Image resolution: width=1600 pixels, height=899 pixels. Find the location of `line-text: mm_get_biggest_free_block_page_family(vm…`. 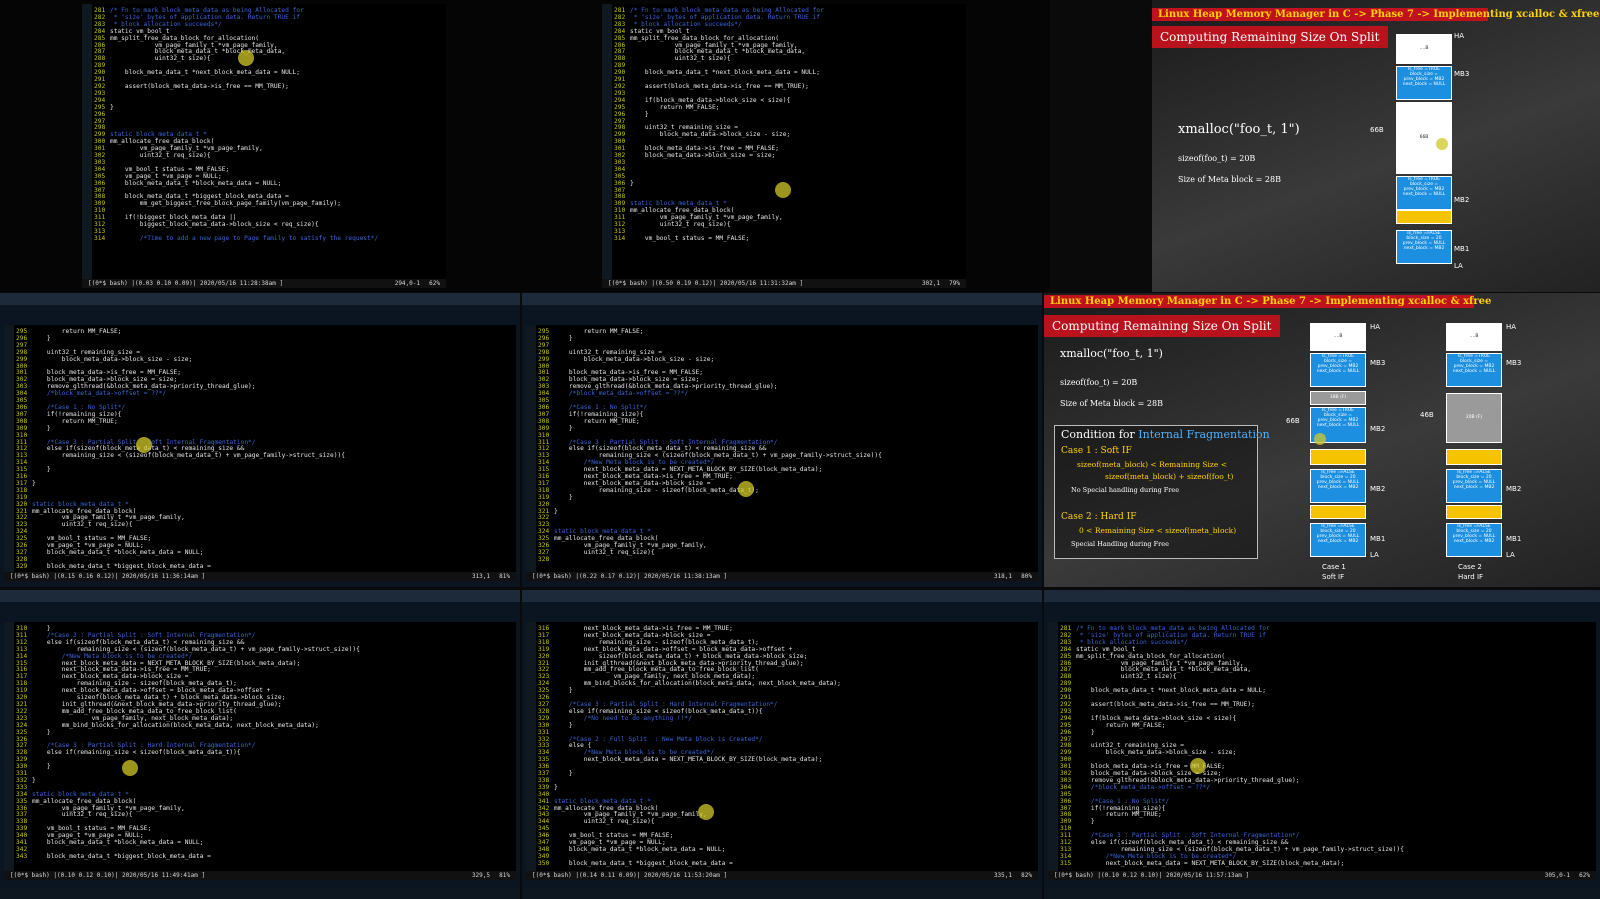

line-text: mm_get_biggest_free_block_page_family(vm… is located at coordinates (225, 204).